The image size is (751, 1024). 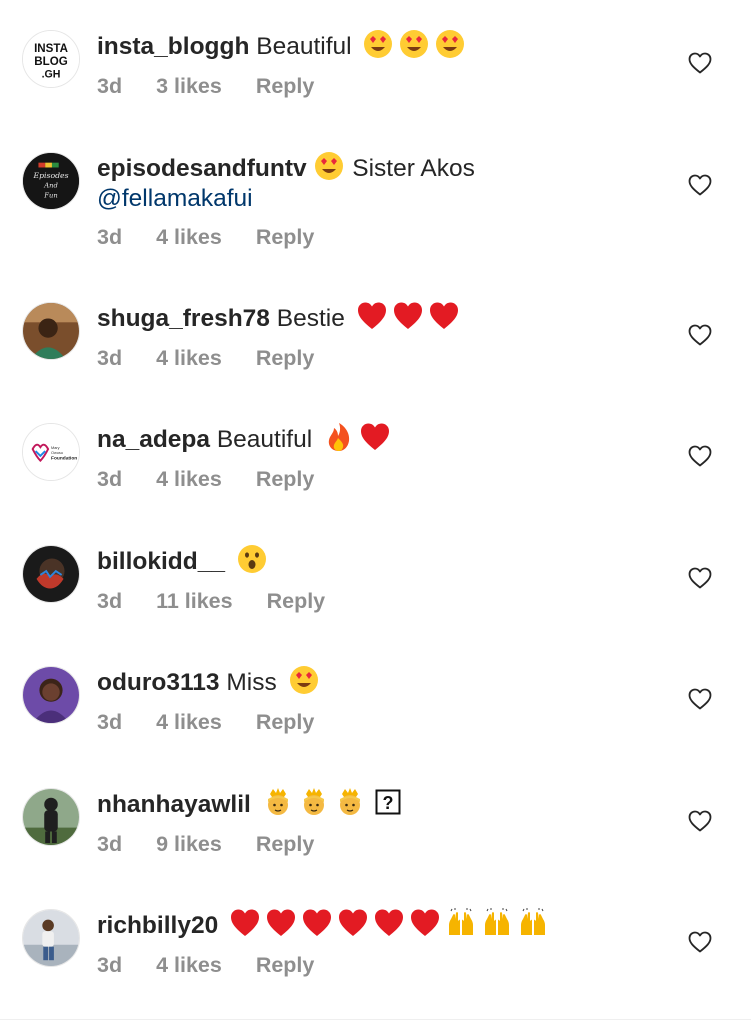 I want to click on comment-text: insta_bloggh Beautiful, so click(x=387, y=45).